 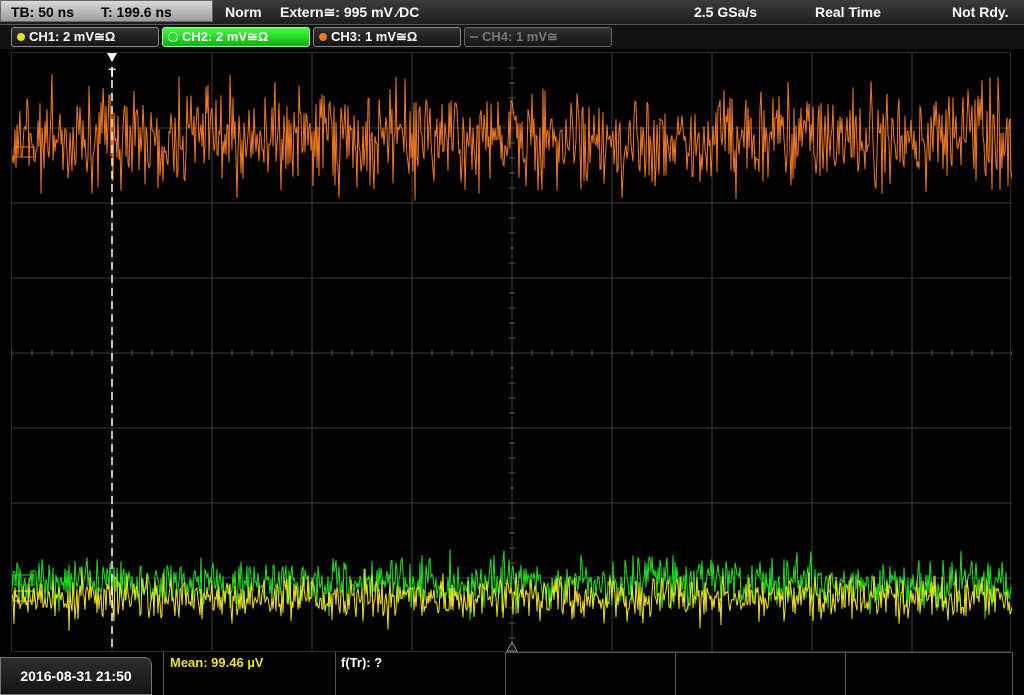 I want to click on measurement-5-cell, so click(x=929, y=673).